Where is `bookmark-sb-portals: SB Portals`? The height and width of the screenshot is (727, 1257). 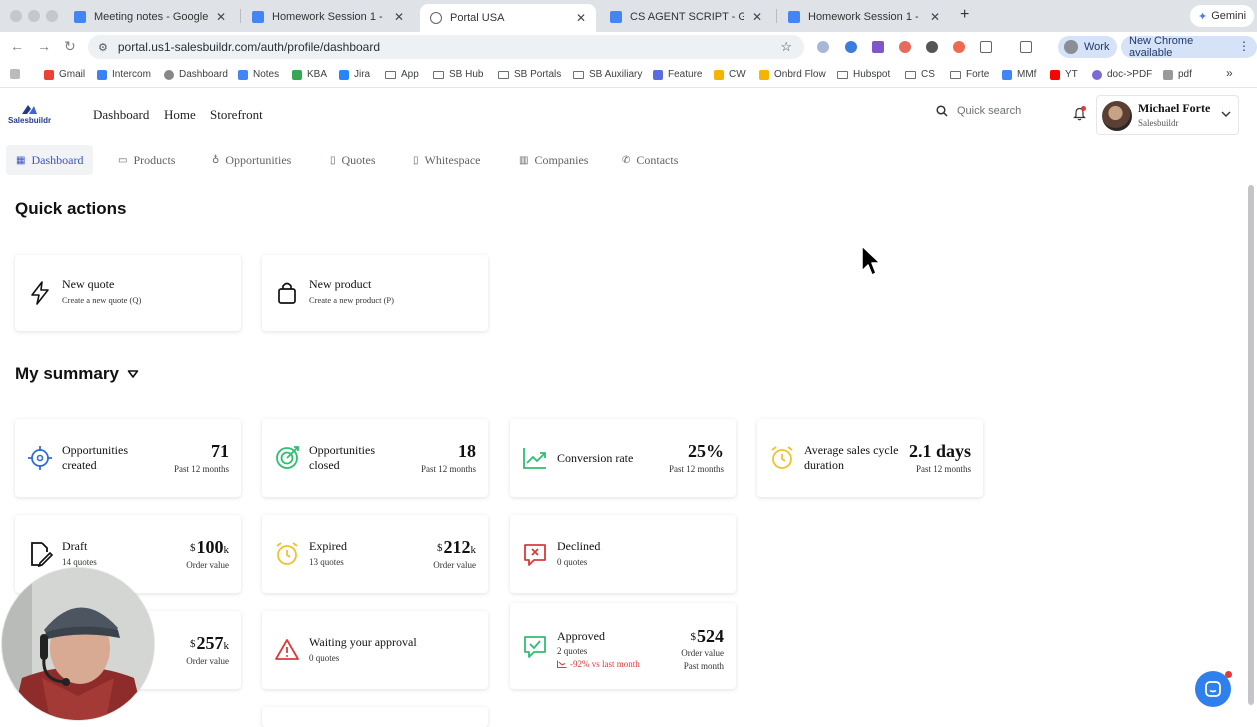
bookmark-sb-portals: SB Portals is located at coordinates (529, 74).